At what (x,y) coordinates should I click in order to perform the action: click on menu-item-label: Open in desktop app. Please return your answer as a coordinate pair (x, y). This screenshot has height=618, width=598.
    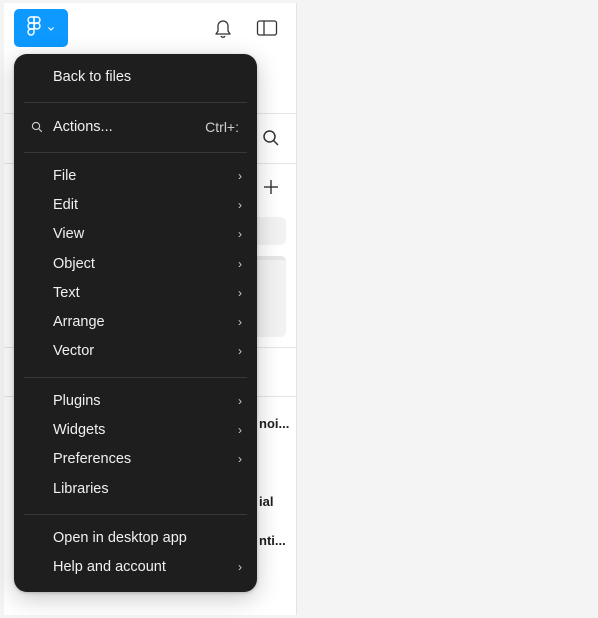
    Looking at the image, I should click on (120, 538).